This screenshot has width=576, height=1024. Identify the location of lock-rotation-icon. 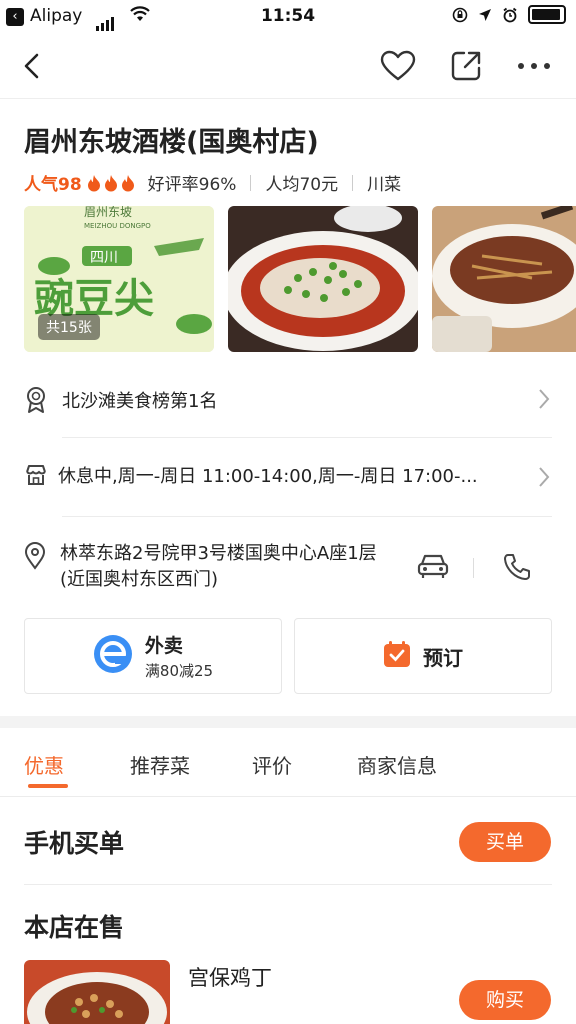
(460, 14).